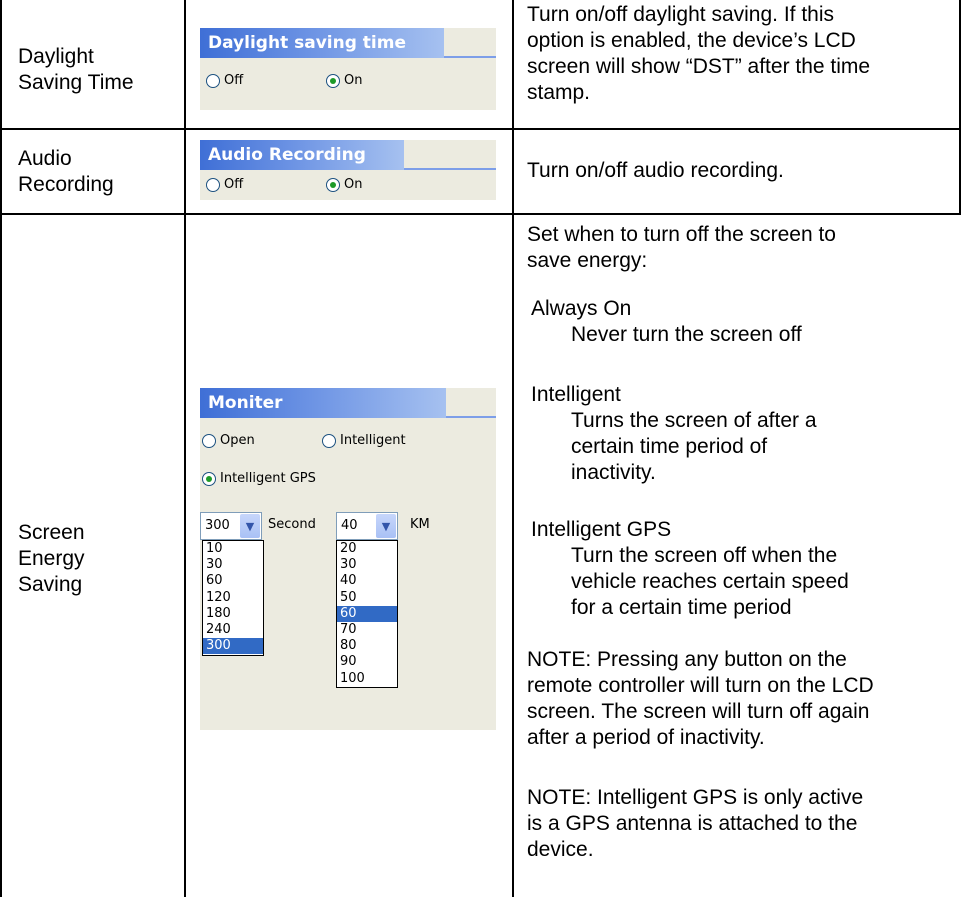 The image size is (962, 897). What do you see at coordinates (686, 334) in the screenshot?
I see `mode-detail: Never turn the screen off` at bounding box center [686, 334].